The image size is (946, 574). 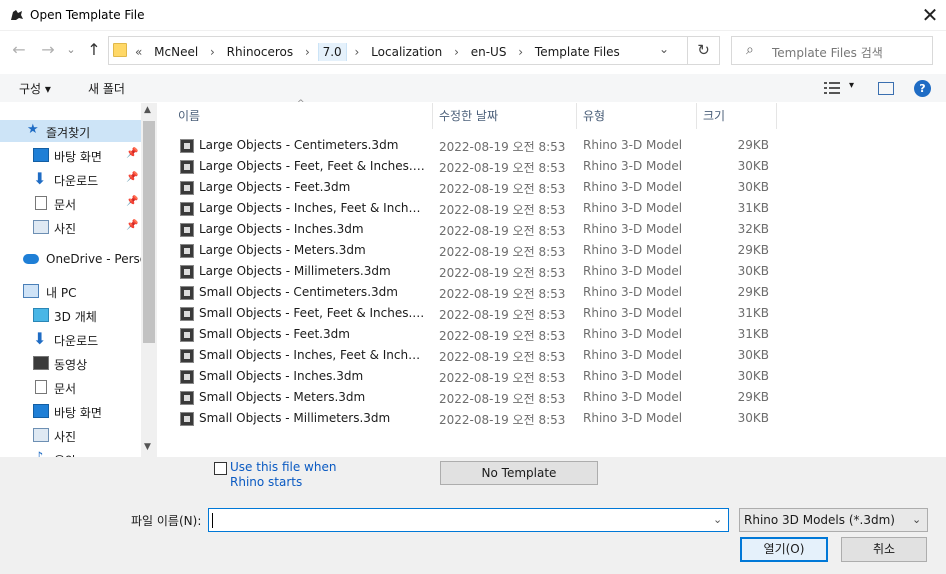 I want to click on music-icon: ♪, so click(x=43, y=453).